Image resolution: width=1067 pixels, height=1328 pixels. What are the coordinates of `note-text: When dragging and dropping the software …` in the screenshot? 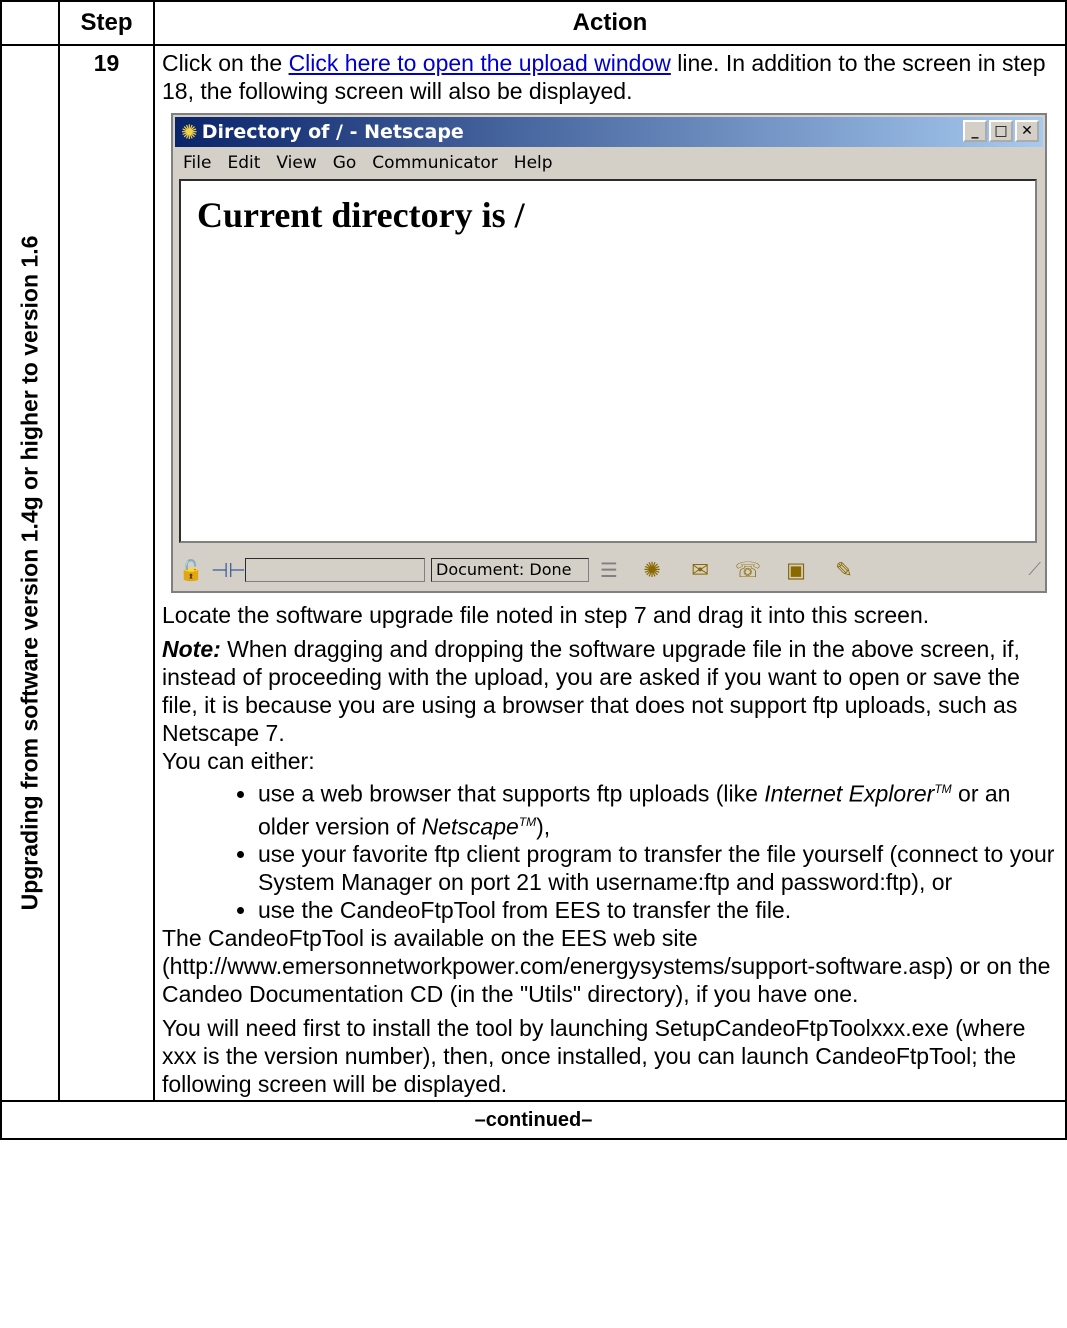 It's located at (591, 691).